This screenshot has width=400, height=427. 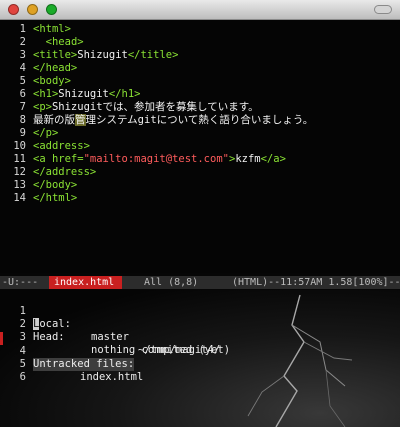 What do you see at coordinates (64, 42) in the screenshot?
I see `html-tag-token: <head>` at bounding box center [64, 42].